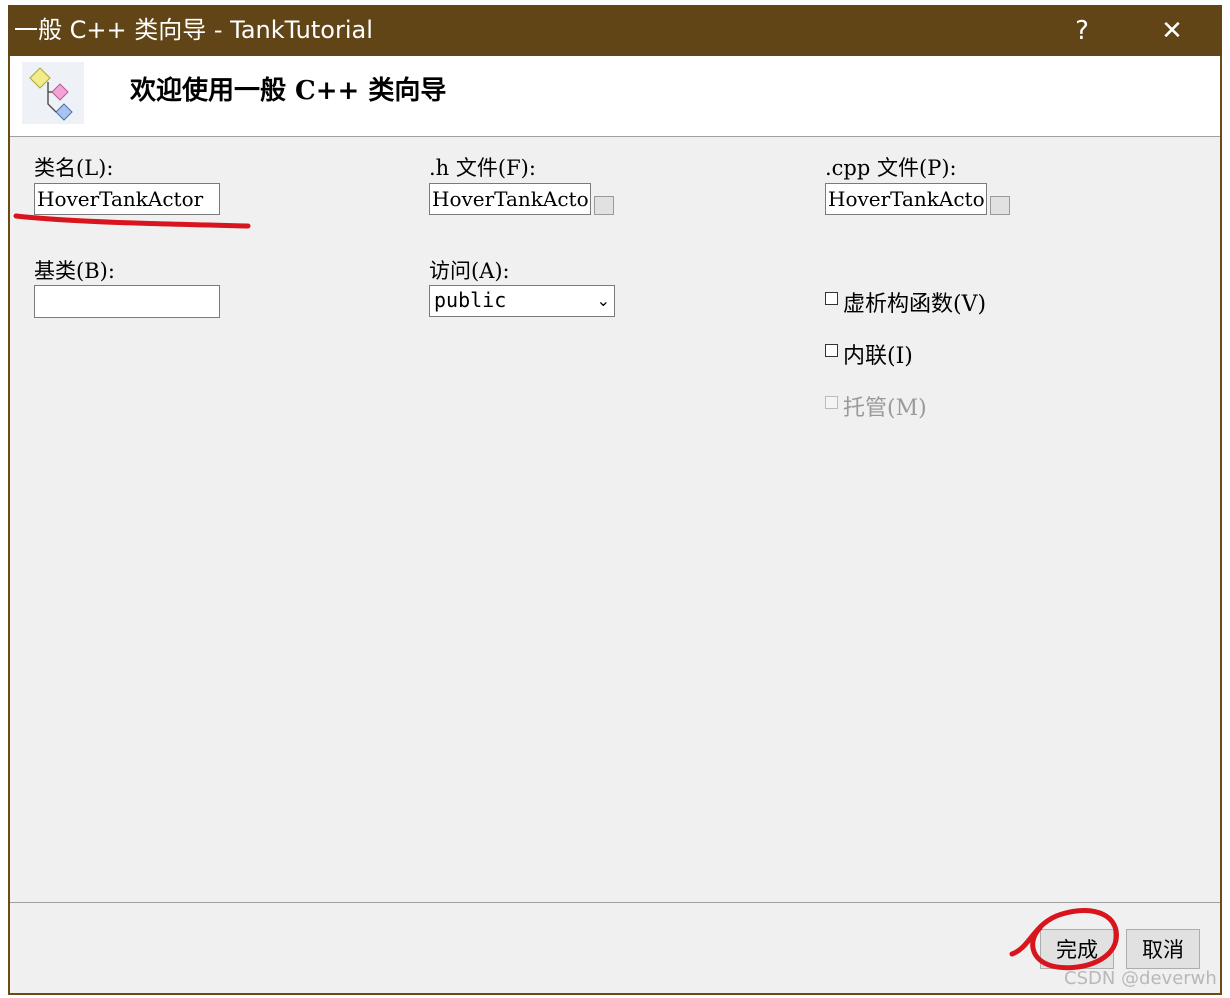 The image size is (1230, 998). I want to click on virtual-destructor-checkbox, so click(831, 298).